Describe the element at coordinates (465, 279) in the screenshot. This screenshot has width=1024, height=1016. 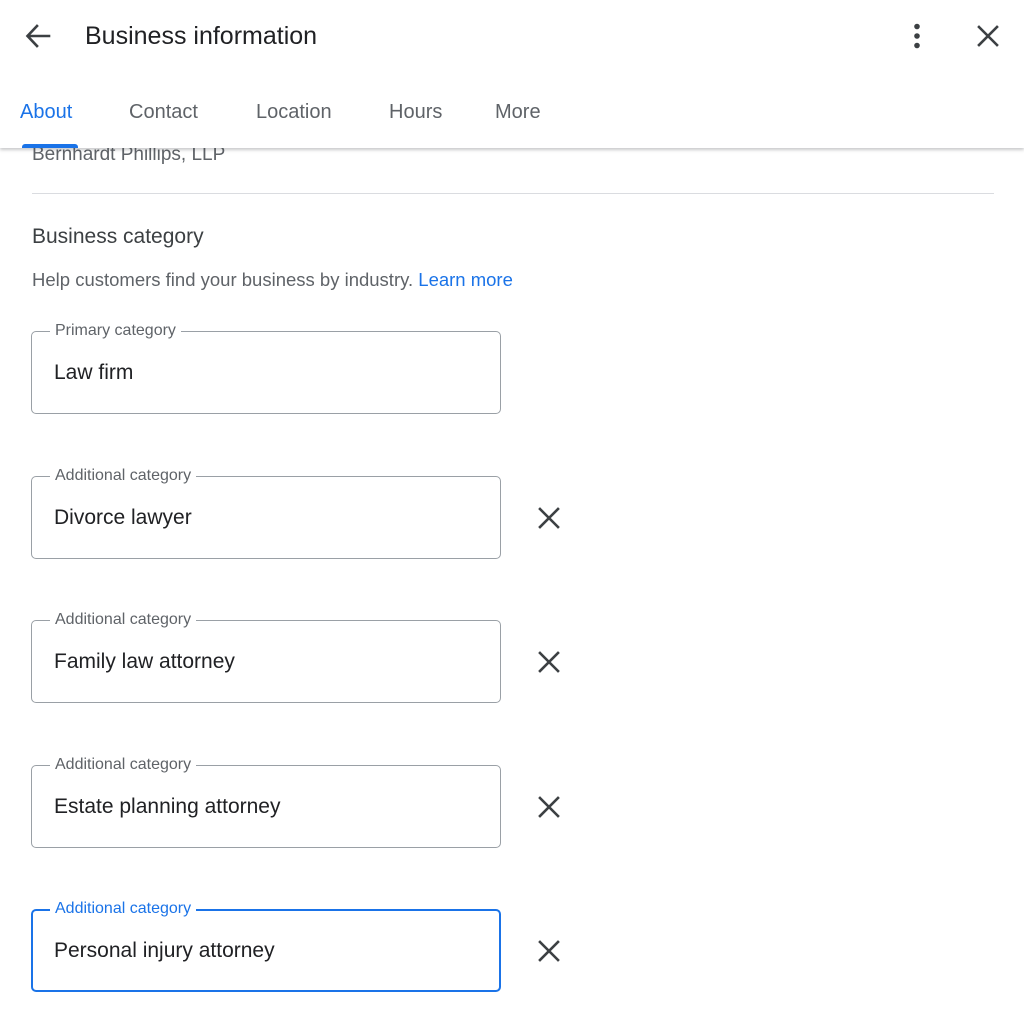
I see `learn-more-link: Learn more` at that location.